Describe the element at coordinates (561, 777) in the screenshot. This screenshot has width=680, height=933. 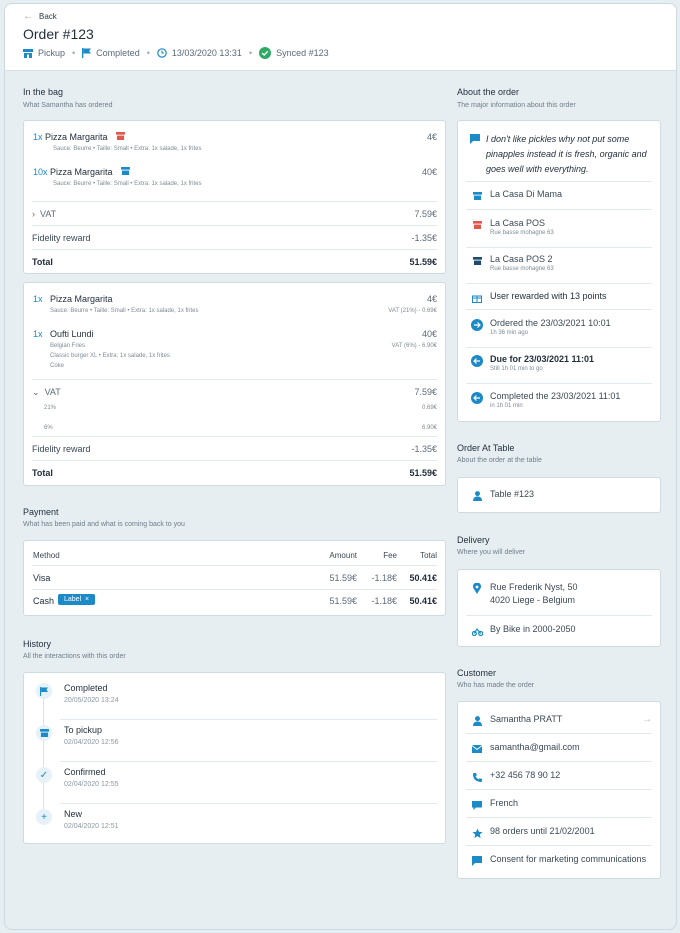
I see `customer-phone-item: +32 456 78 90 12` at that location.